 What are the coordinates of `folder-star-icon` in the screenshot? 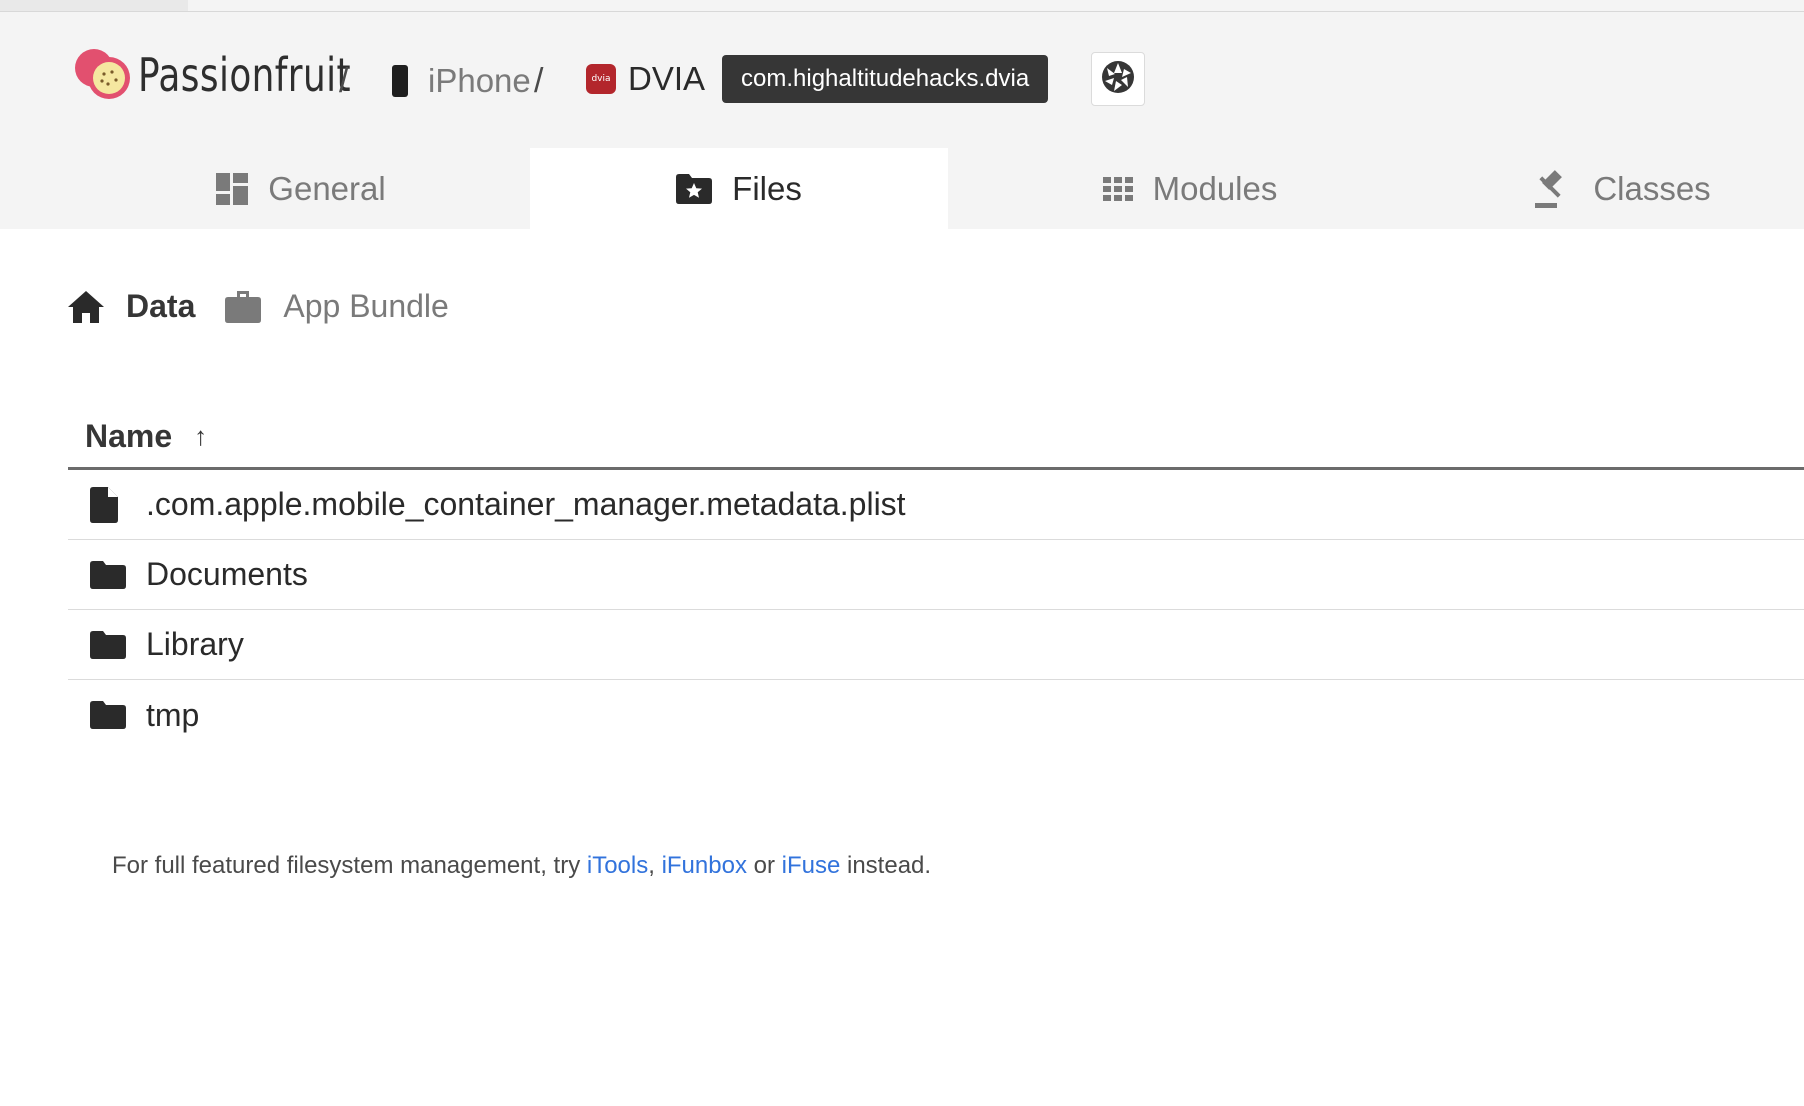 It's located at (694, 189).